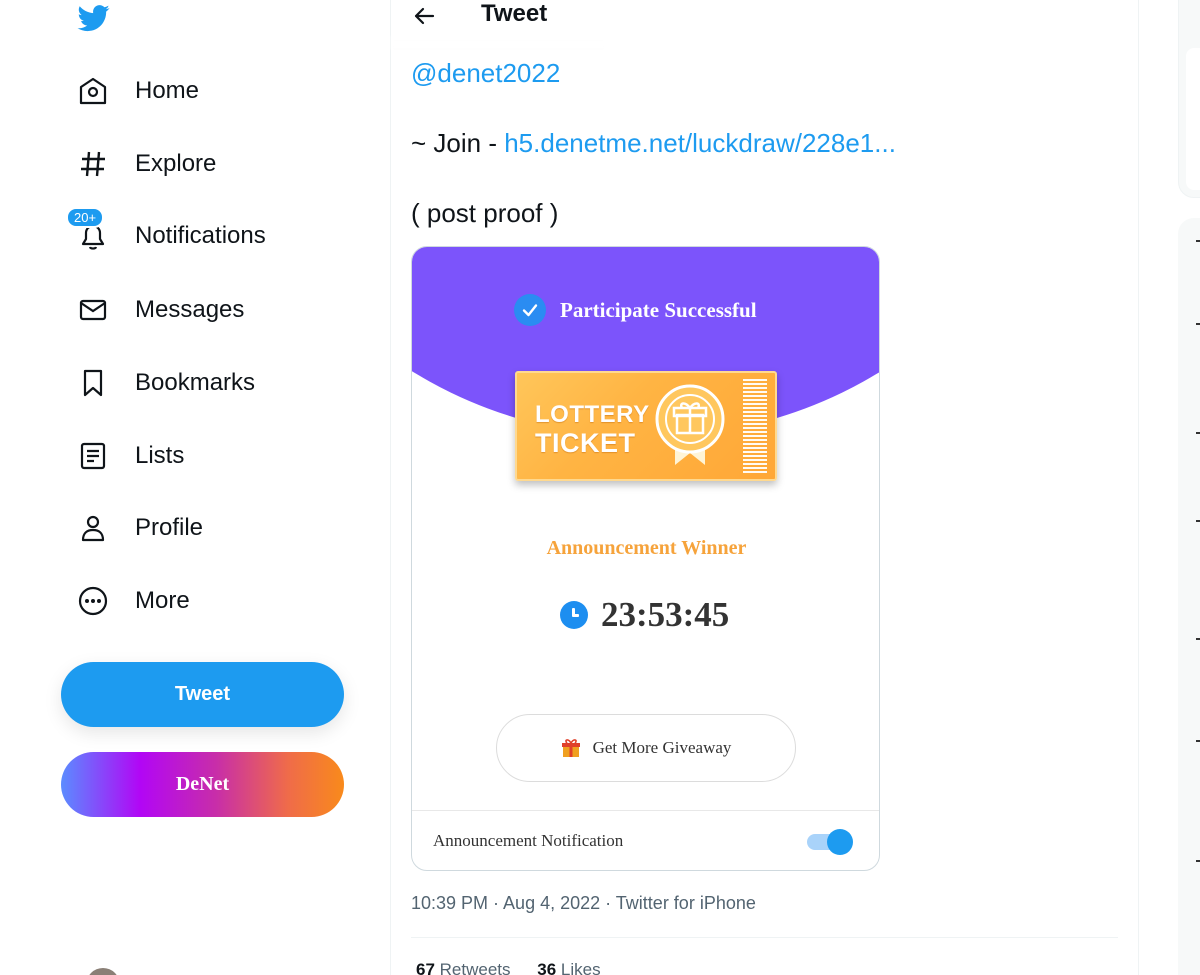 The height and width of the screenshot is (975, 1200). Describe the element at coordinates (103, 971) in the screenshot. I see `avatar` at that location.